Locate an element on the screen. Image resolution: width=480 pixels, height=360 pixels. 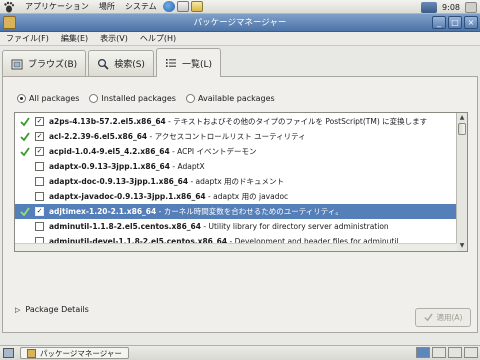
menubar: ファイル(F) 編集(E) 表示(V) ヘルプ(H) is located at coordinates (240, 39).